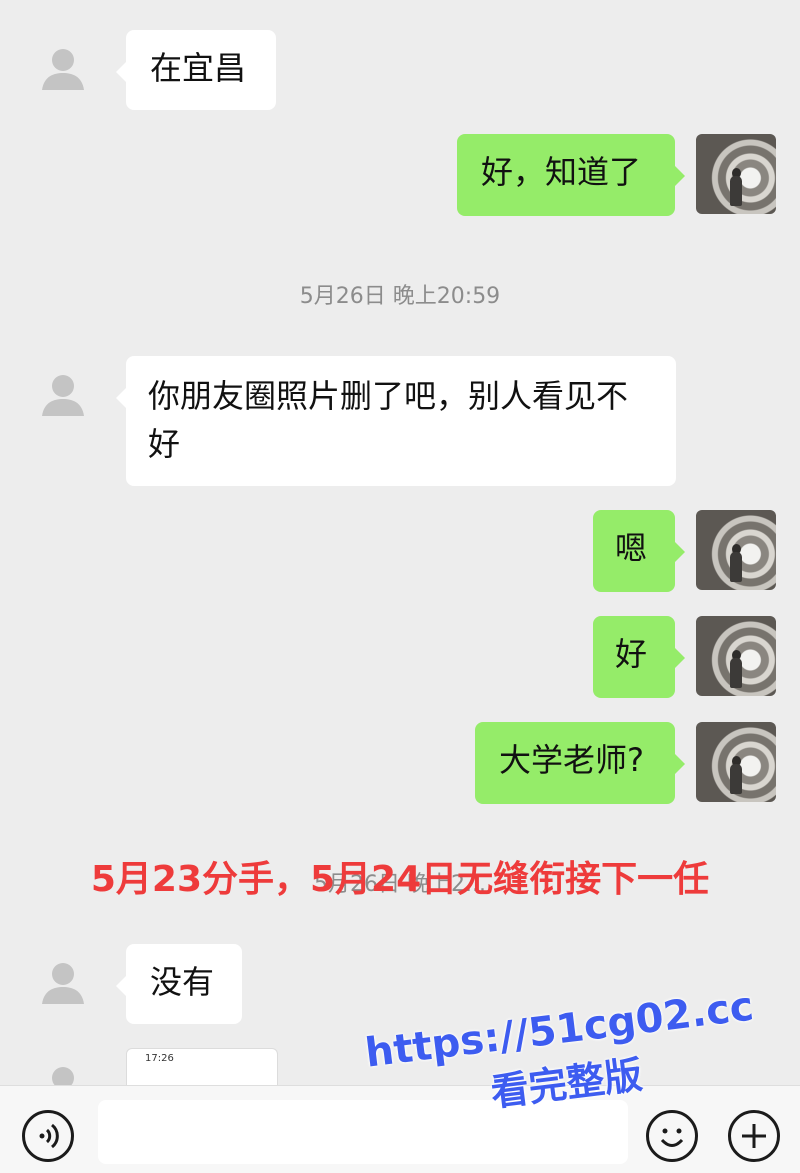 The width and height of the screenshot is (800, 1173). Describe the element at coordinates (571, 760) in the screenshot. I see `message-text: 大学老师?` at that location.